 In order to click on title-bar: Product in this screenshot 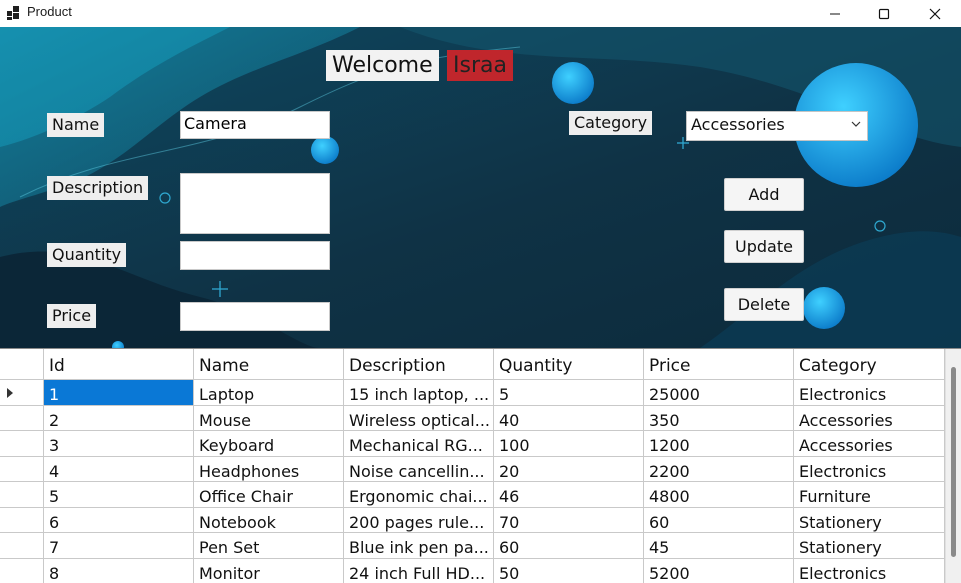, I will do `click(480, 13)`.